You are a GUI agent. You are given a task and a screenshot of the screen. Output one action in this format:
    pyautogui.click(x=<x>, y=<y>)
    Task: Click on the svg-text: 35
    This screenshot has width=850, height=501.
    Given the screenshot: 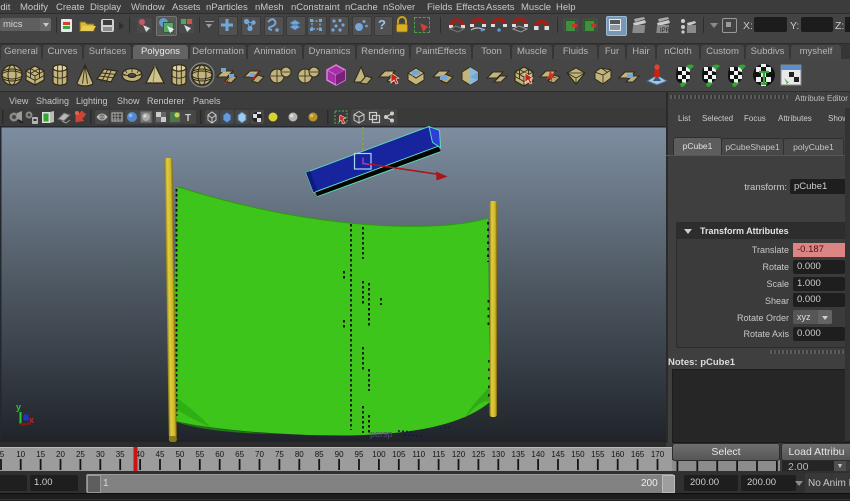 What is the action you would take?
    pyautogui.click(x=120, y=454)
    